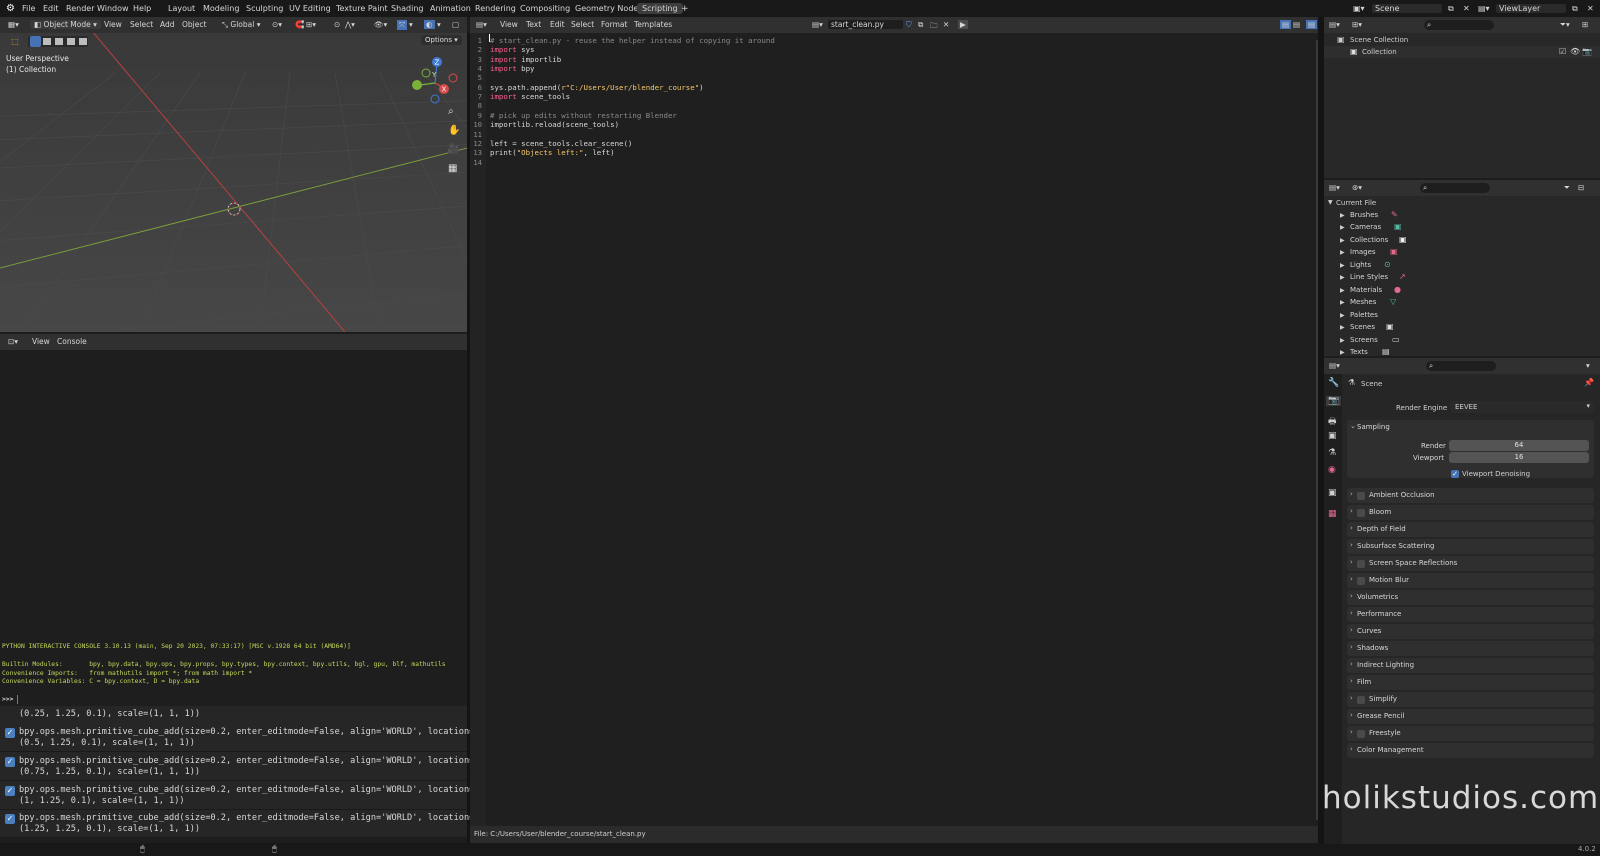 The height and width of the screenshot is (856, 1600). What do you see at coordinates (439, 24) in the screenshot?
I see `overlay-dropdown-icon: ▾` at bounding box center [439, 24].